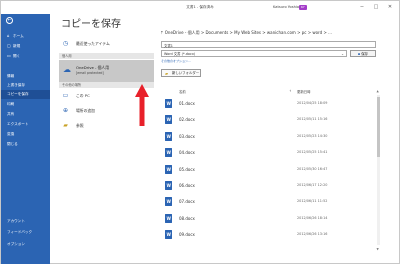  I want to click on computer-icon: ▭, so click(65, 95).